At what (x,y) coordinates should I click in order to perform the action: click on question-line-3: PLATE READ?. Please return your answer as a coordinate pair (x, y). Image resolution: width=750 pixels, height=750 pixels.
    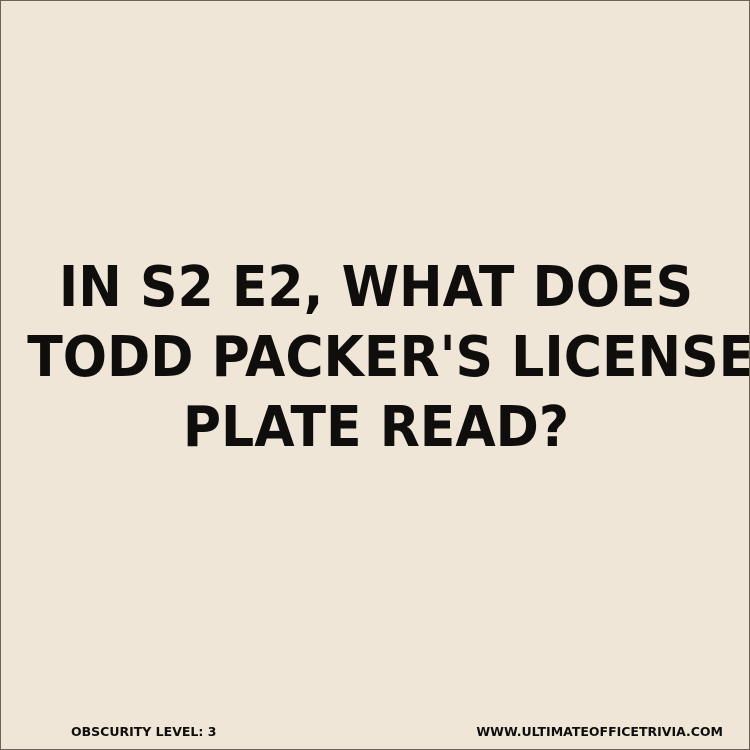
    Looking at the image, I should click on (376, 427).